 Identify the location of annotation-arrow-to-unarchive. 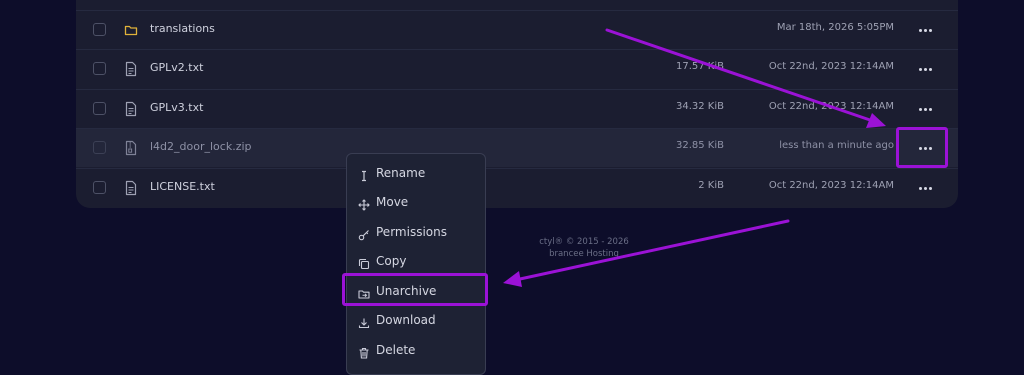
(654, 250).